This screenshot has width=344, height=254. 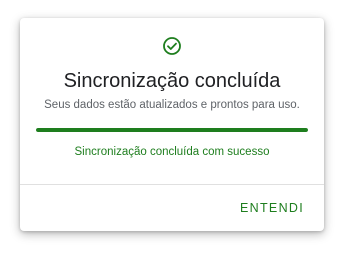 I want to click on progress-bar-fill, so click(x=172, y=130).